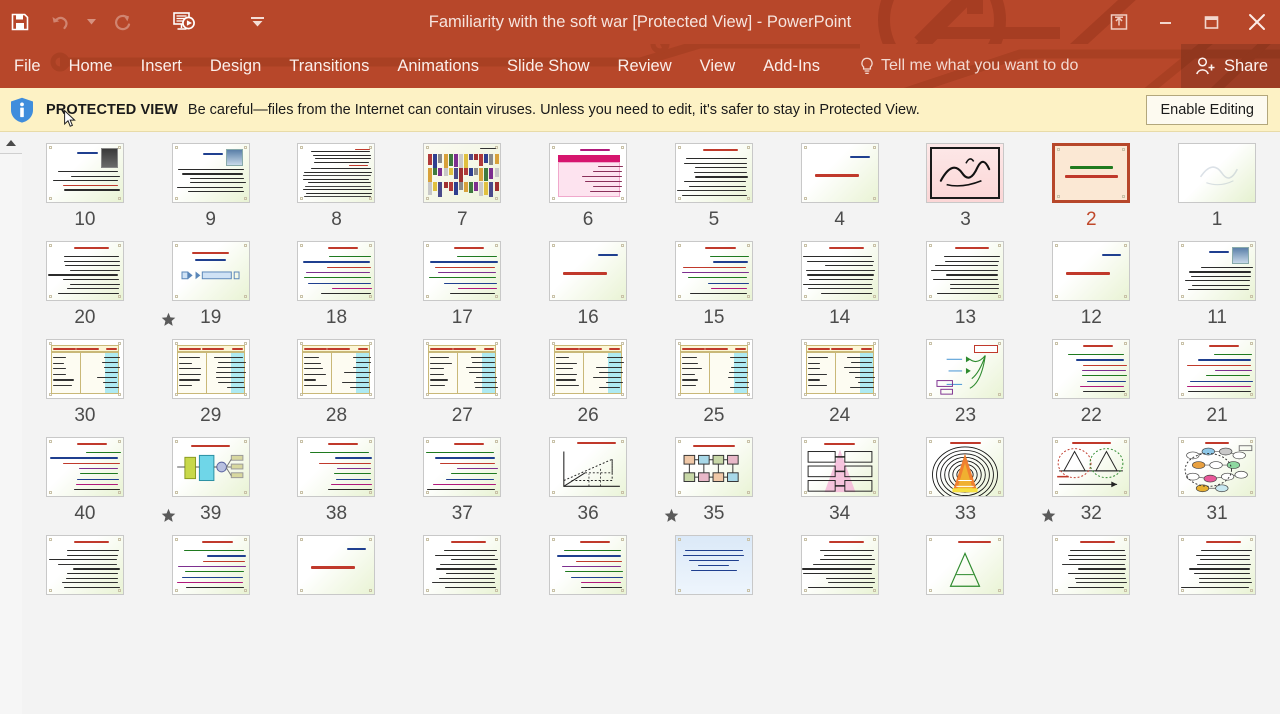  I want to click on minimize-button, so click(1165, 22).